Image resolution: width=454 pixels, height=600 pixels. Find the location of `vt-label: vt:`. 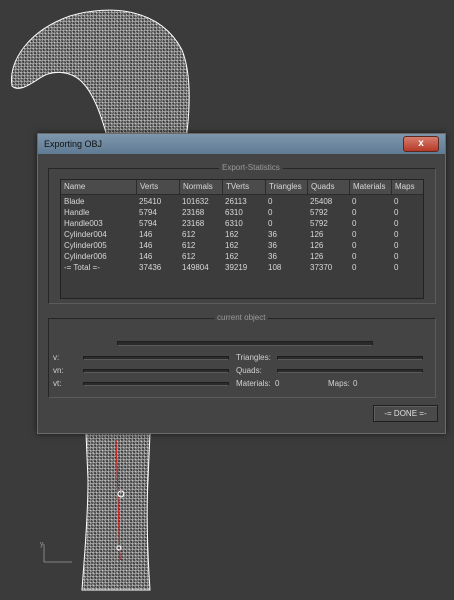

vt-label: vt: is located at coordinates (57, 383).